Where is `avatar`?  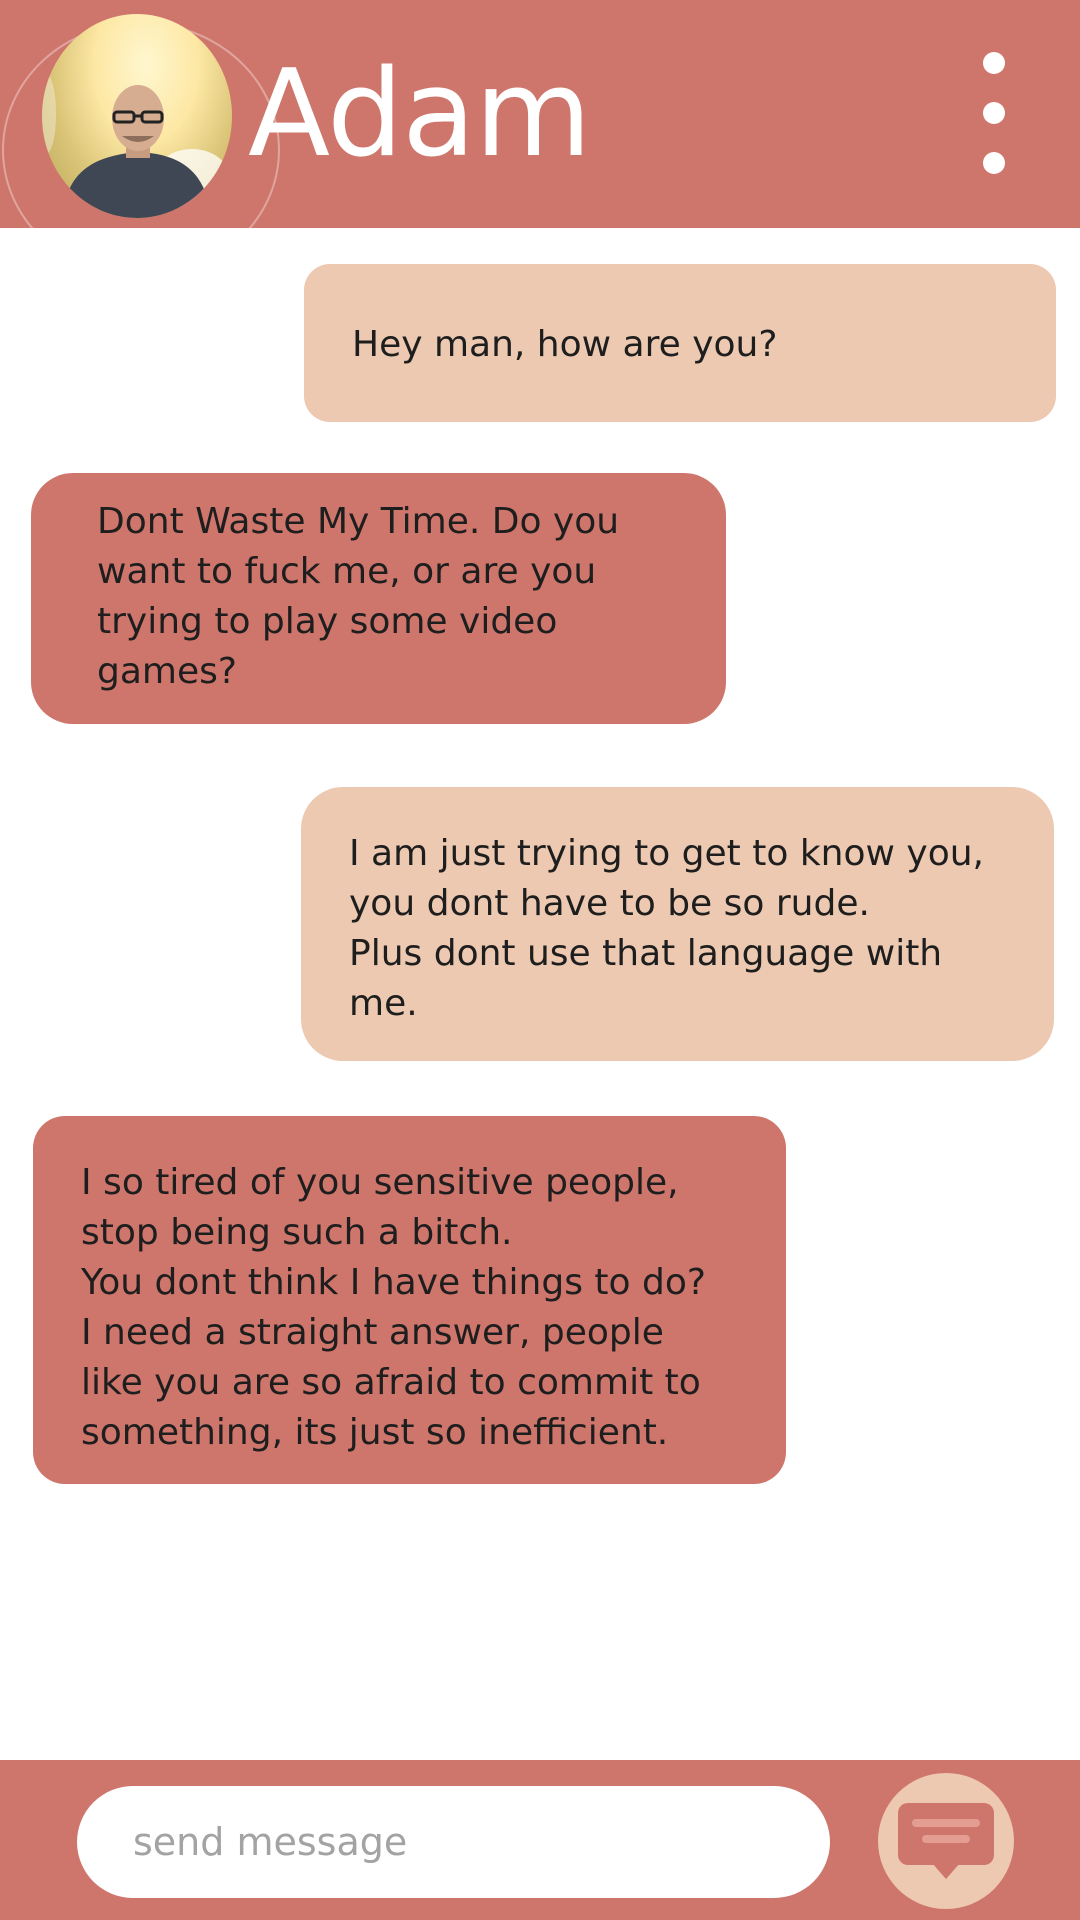 avatar is located at coordinates (137, 116).